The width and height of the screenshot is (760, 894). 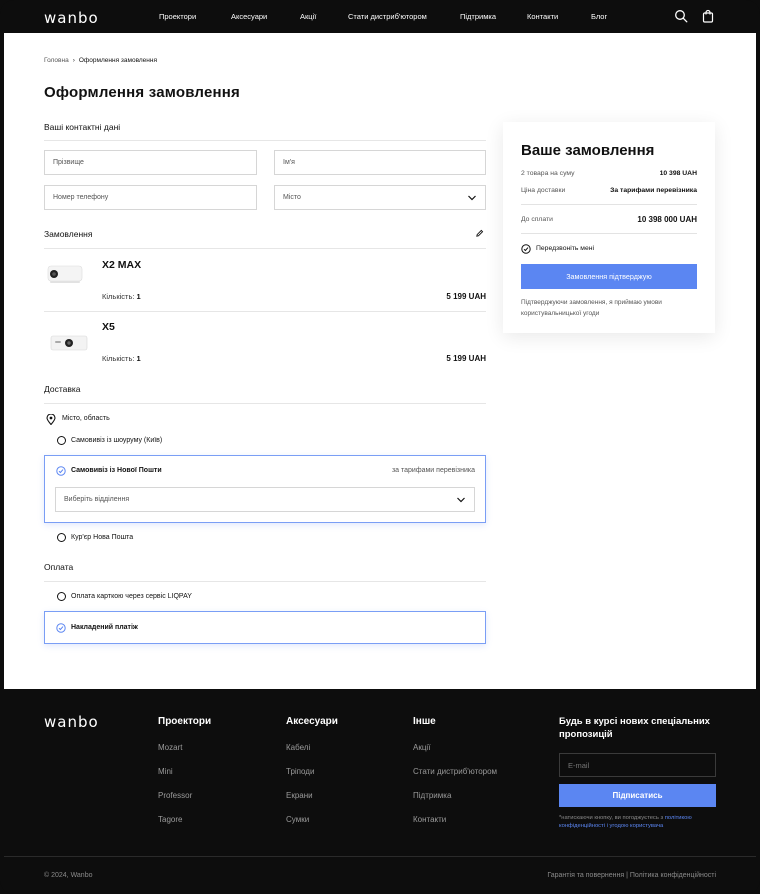 What do you see at coordinates (526, 249) in the screenshot?
I see `callback-check-icon` at bounding box center [526, 249].